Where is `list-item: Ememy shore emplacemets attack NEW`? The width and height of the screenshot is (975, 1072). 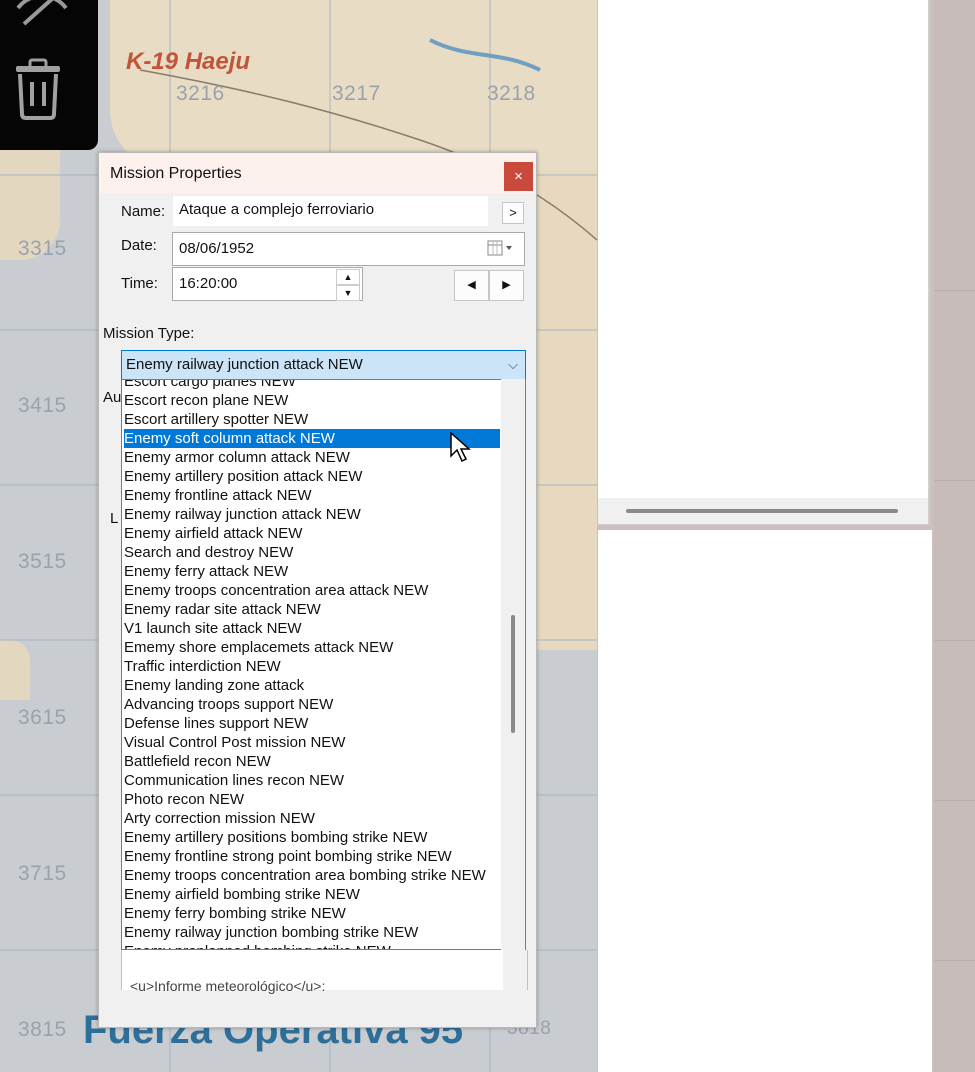
list-item: Ememy shore emplacemets attack NEW is located at coordinates (312, 647).